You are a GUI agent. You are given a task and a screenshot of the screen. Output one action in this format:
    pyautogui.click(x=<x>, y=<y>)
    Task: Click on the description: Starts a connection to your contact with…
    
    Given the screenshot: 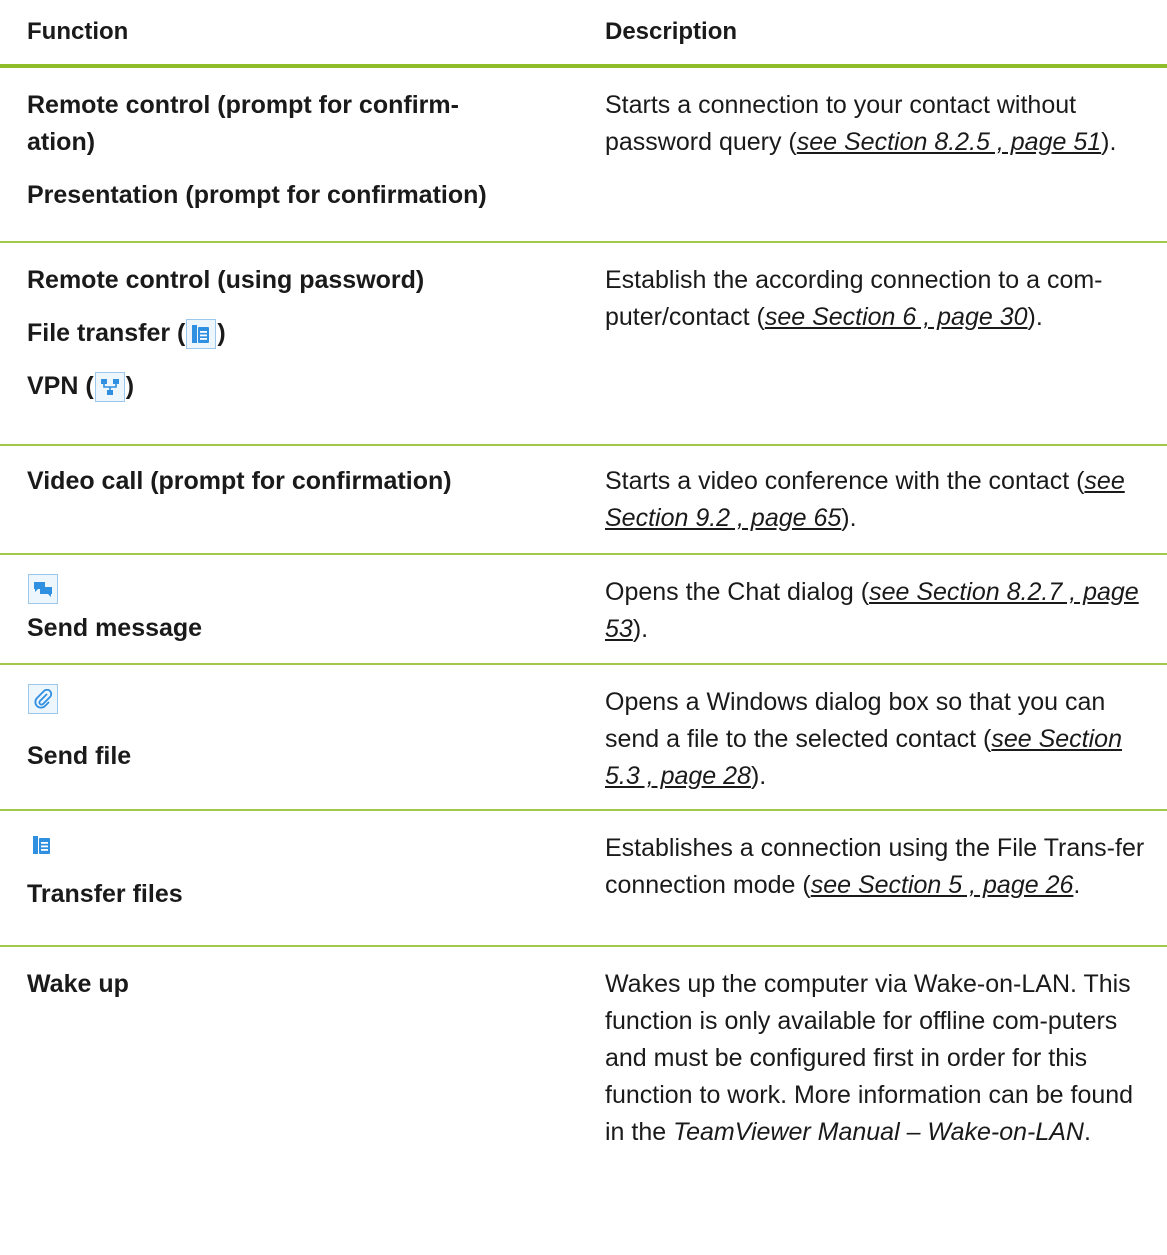 What is the action you would take?
    pyautogui.click(x=861, y=123)
    